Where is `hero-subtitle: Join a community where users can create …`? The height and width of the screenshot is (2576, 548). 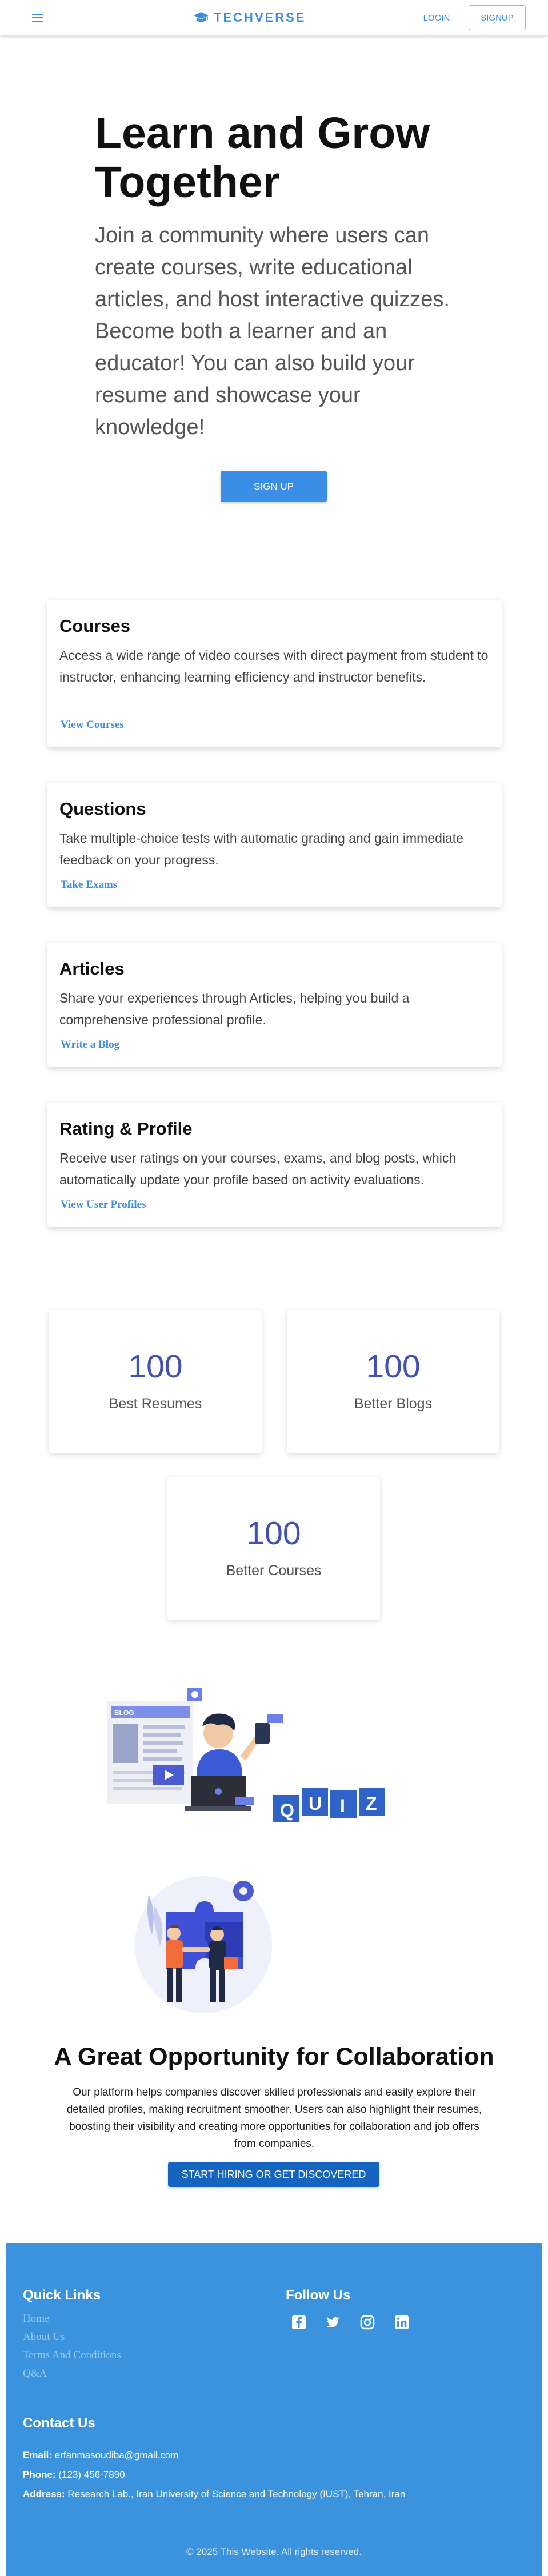
hero-subtitle: Join a community where users can create … is located at coordinates (272, 331).